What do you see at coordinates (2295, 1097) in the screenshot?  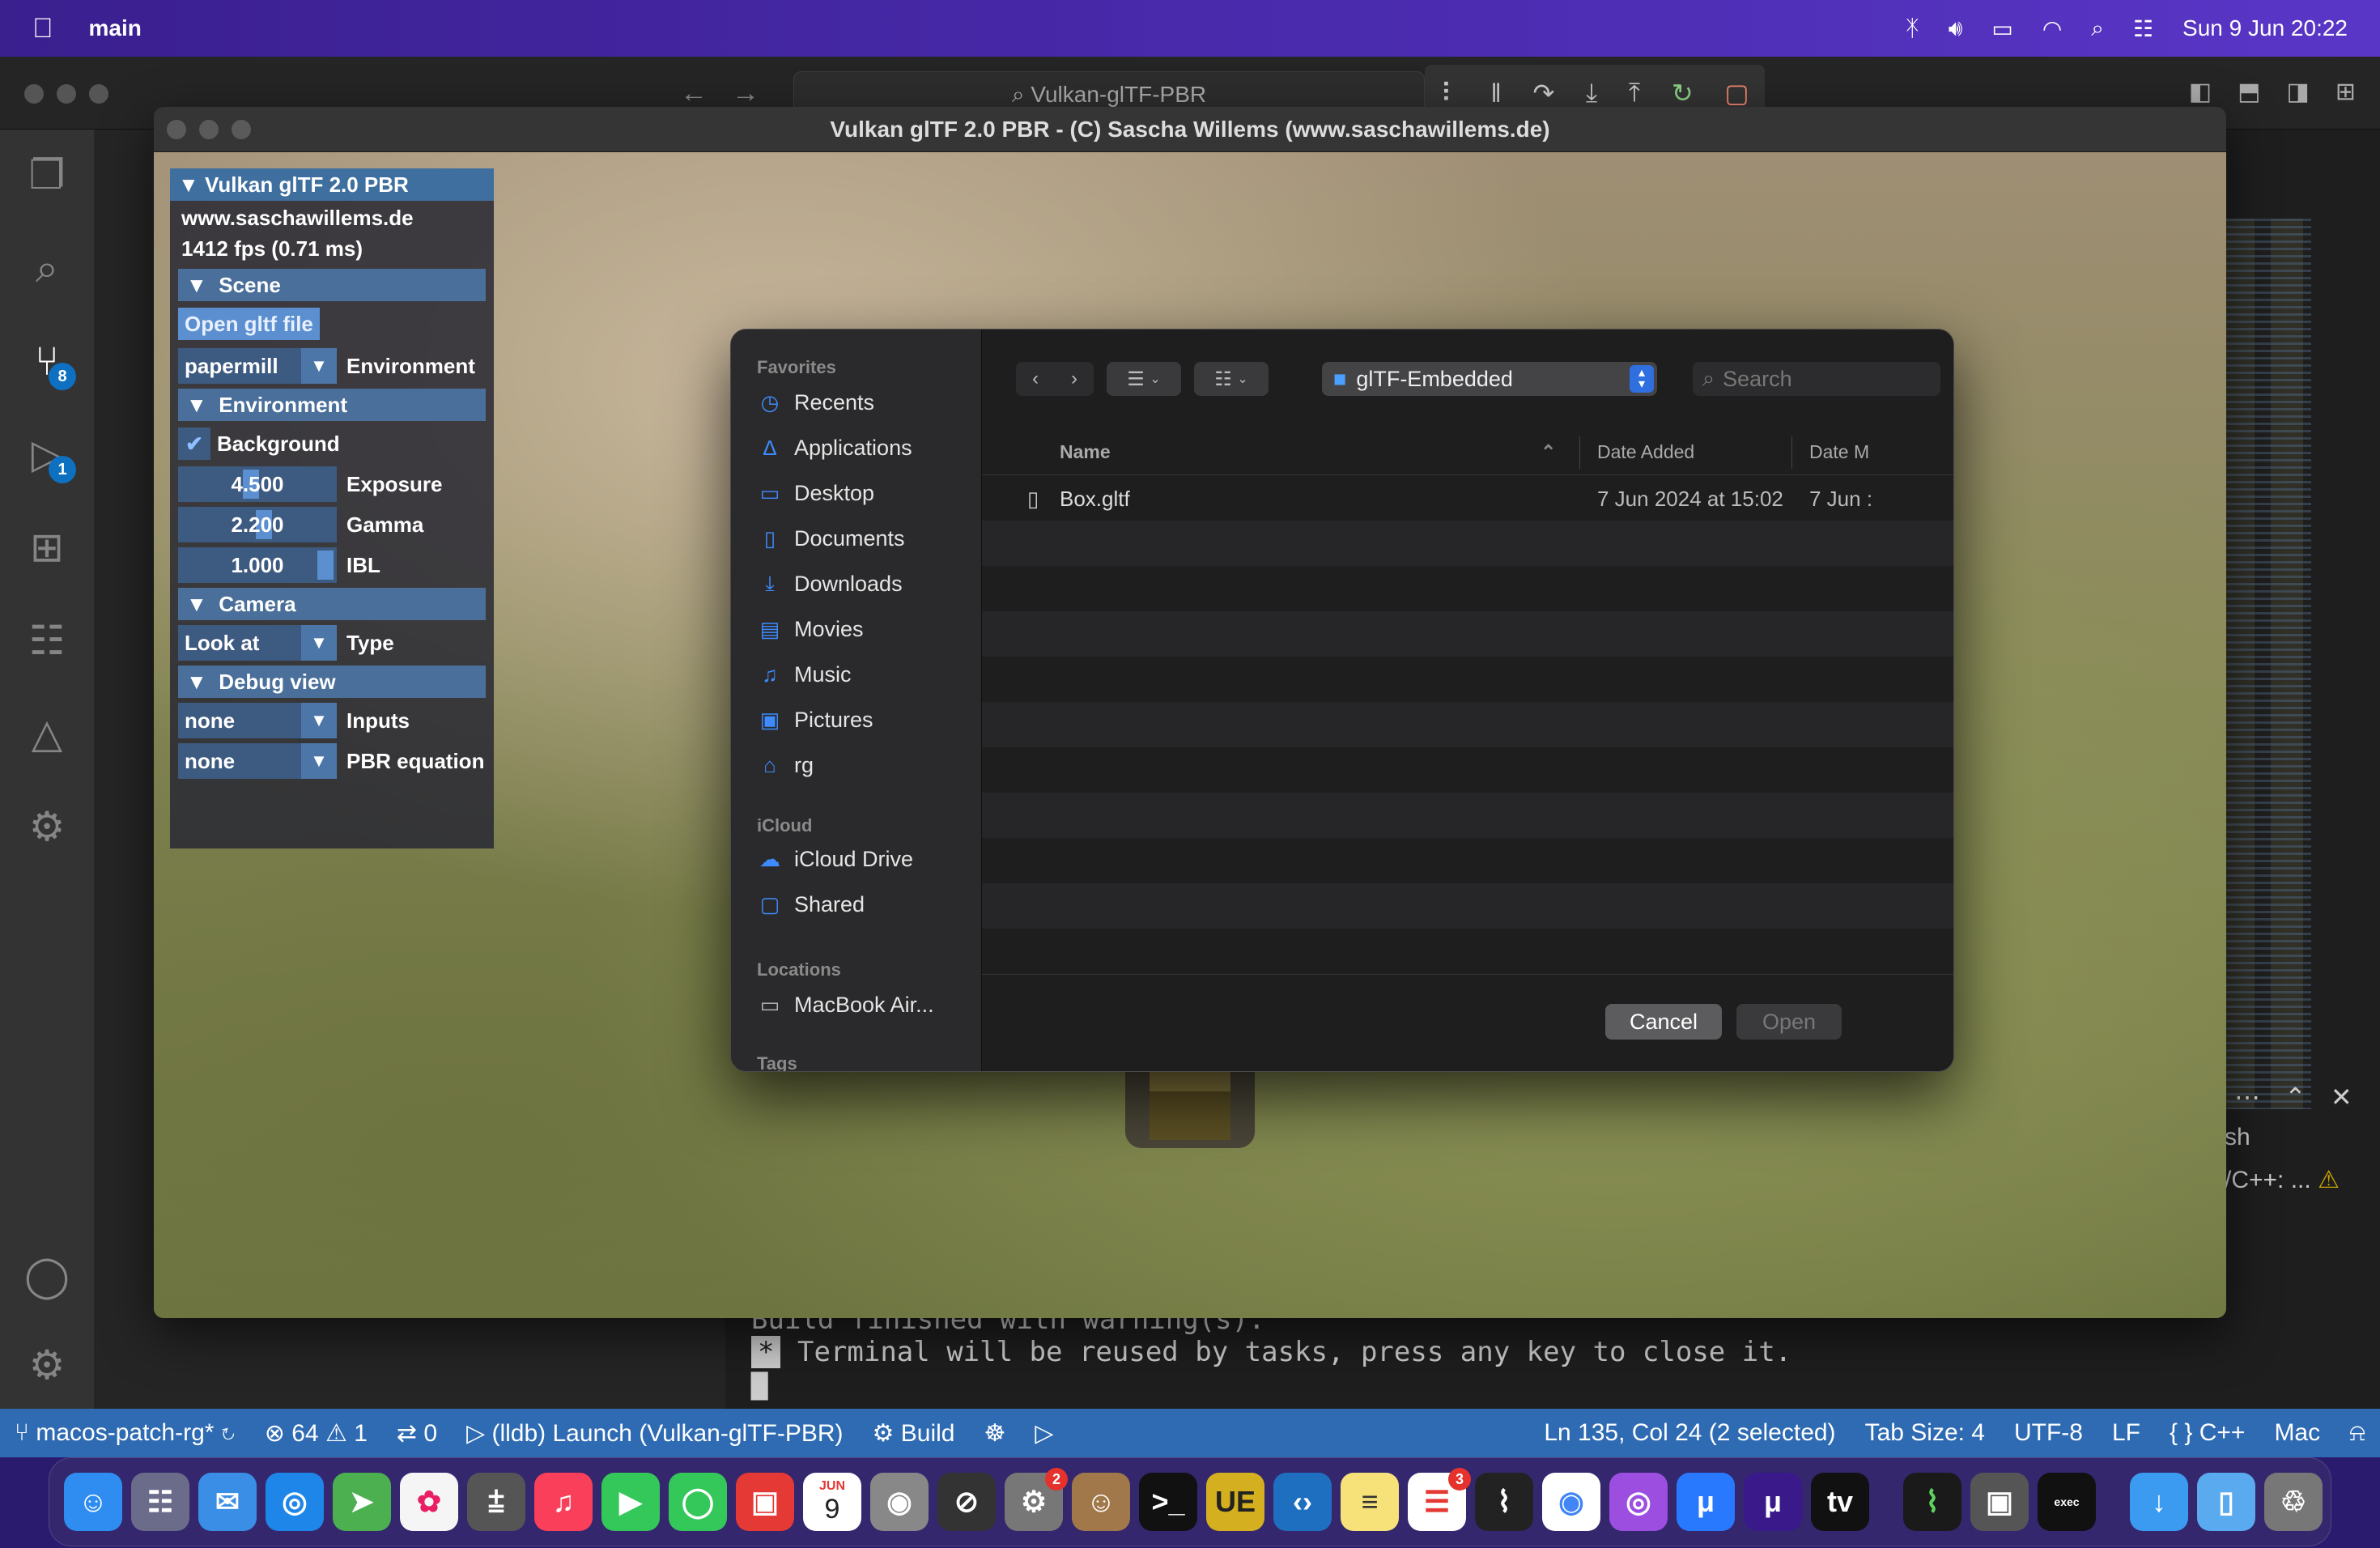 I see `maximize-panel-icon: ⌃` at bounding box center [2295, 1097].